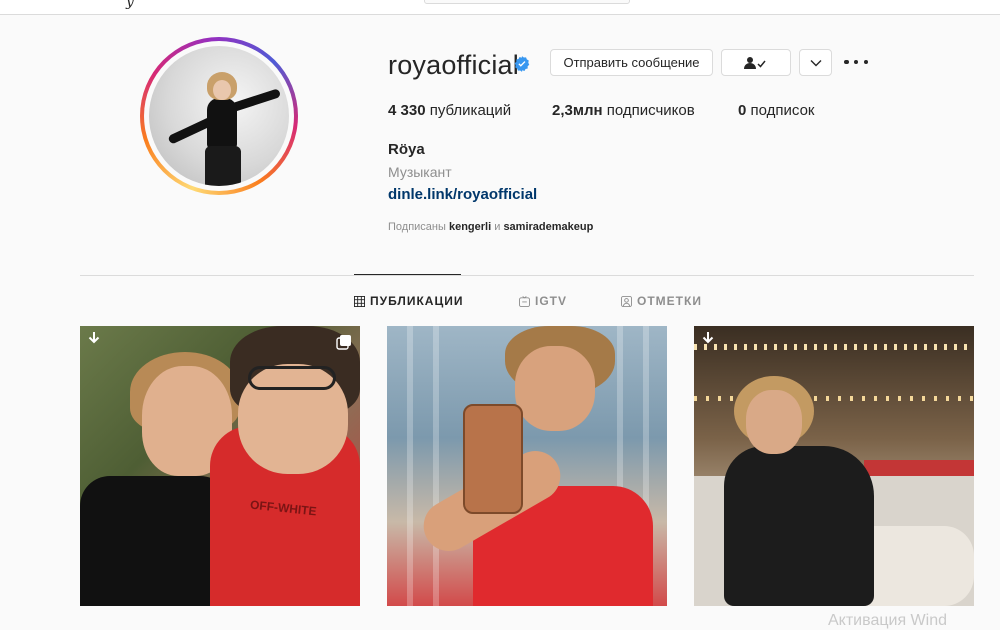 The image size is (1000, 630). Describe the element at coordinates (527, 2) in the screenshot. I see `search-input` at that location.